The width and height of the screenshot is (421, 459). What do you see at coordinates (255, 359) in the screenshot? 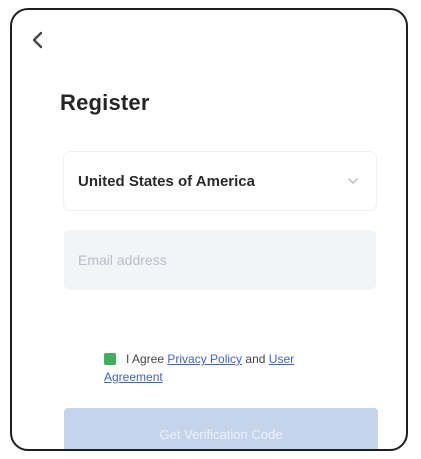
I see `agreement-and: and` at bounding box center [255, 359].